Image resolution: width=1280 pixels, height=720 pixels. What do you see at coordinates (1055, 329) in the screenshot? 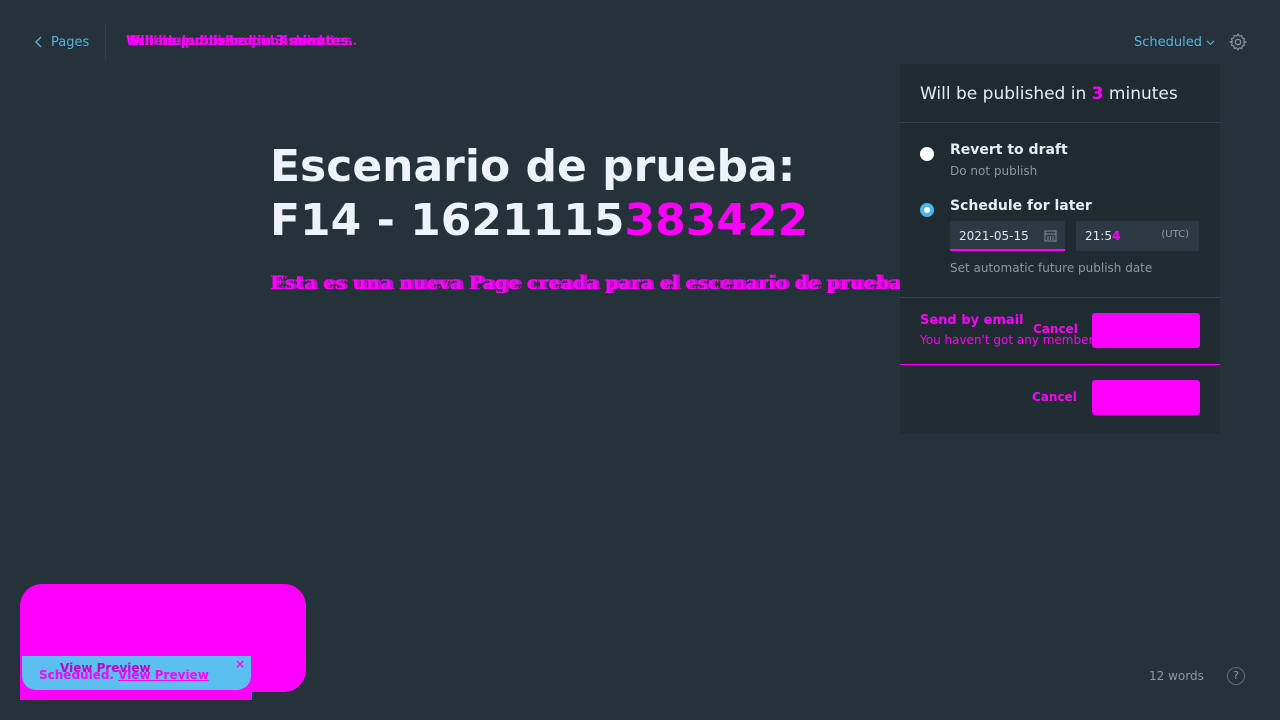
I see `cancel-ghost-label: Cancel` at bounding box center [1055, 329].